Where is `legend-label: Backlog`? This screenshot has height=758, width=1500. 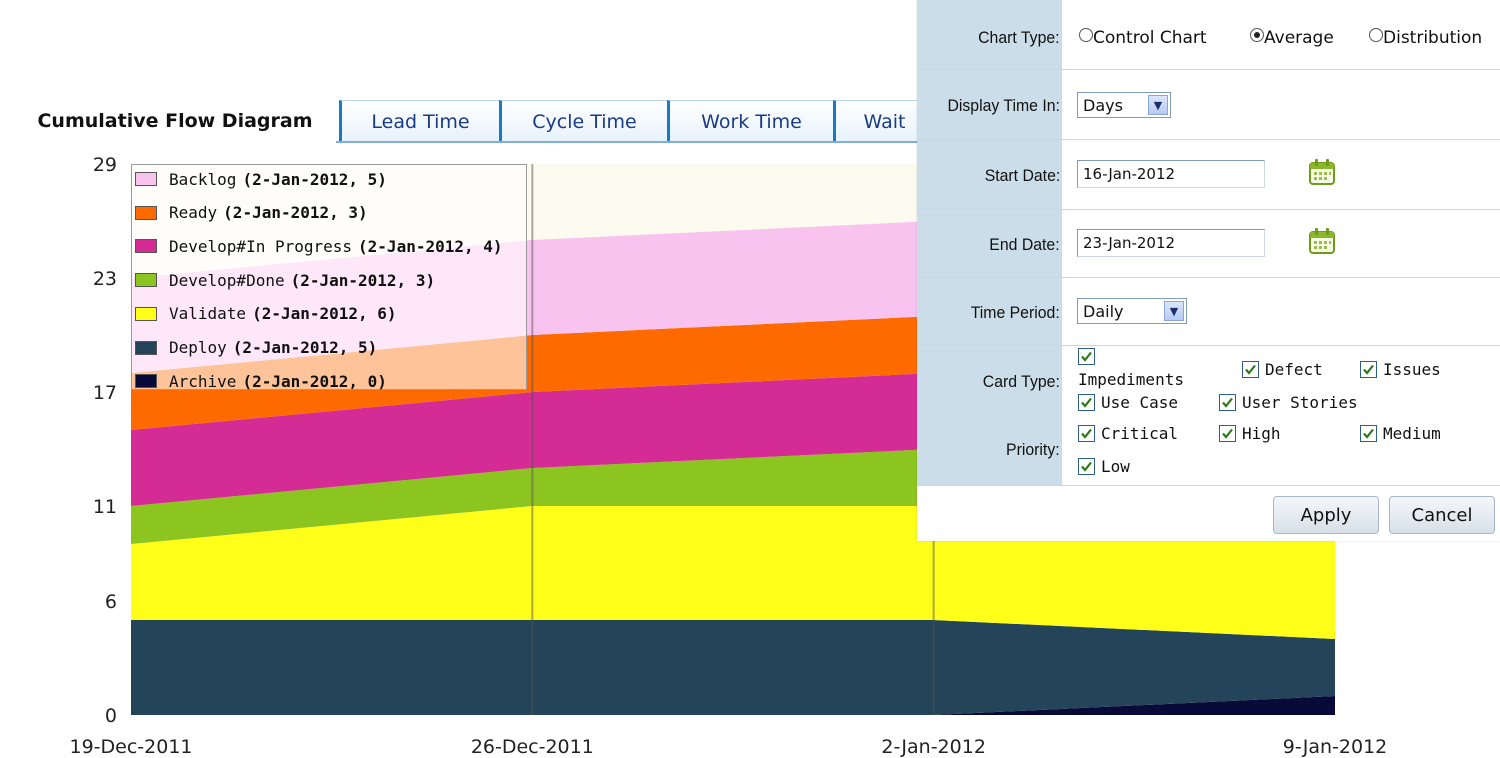
legend-label: Backlog is located at coordinates (203, 179).